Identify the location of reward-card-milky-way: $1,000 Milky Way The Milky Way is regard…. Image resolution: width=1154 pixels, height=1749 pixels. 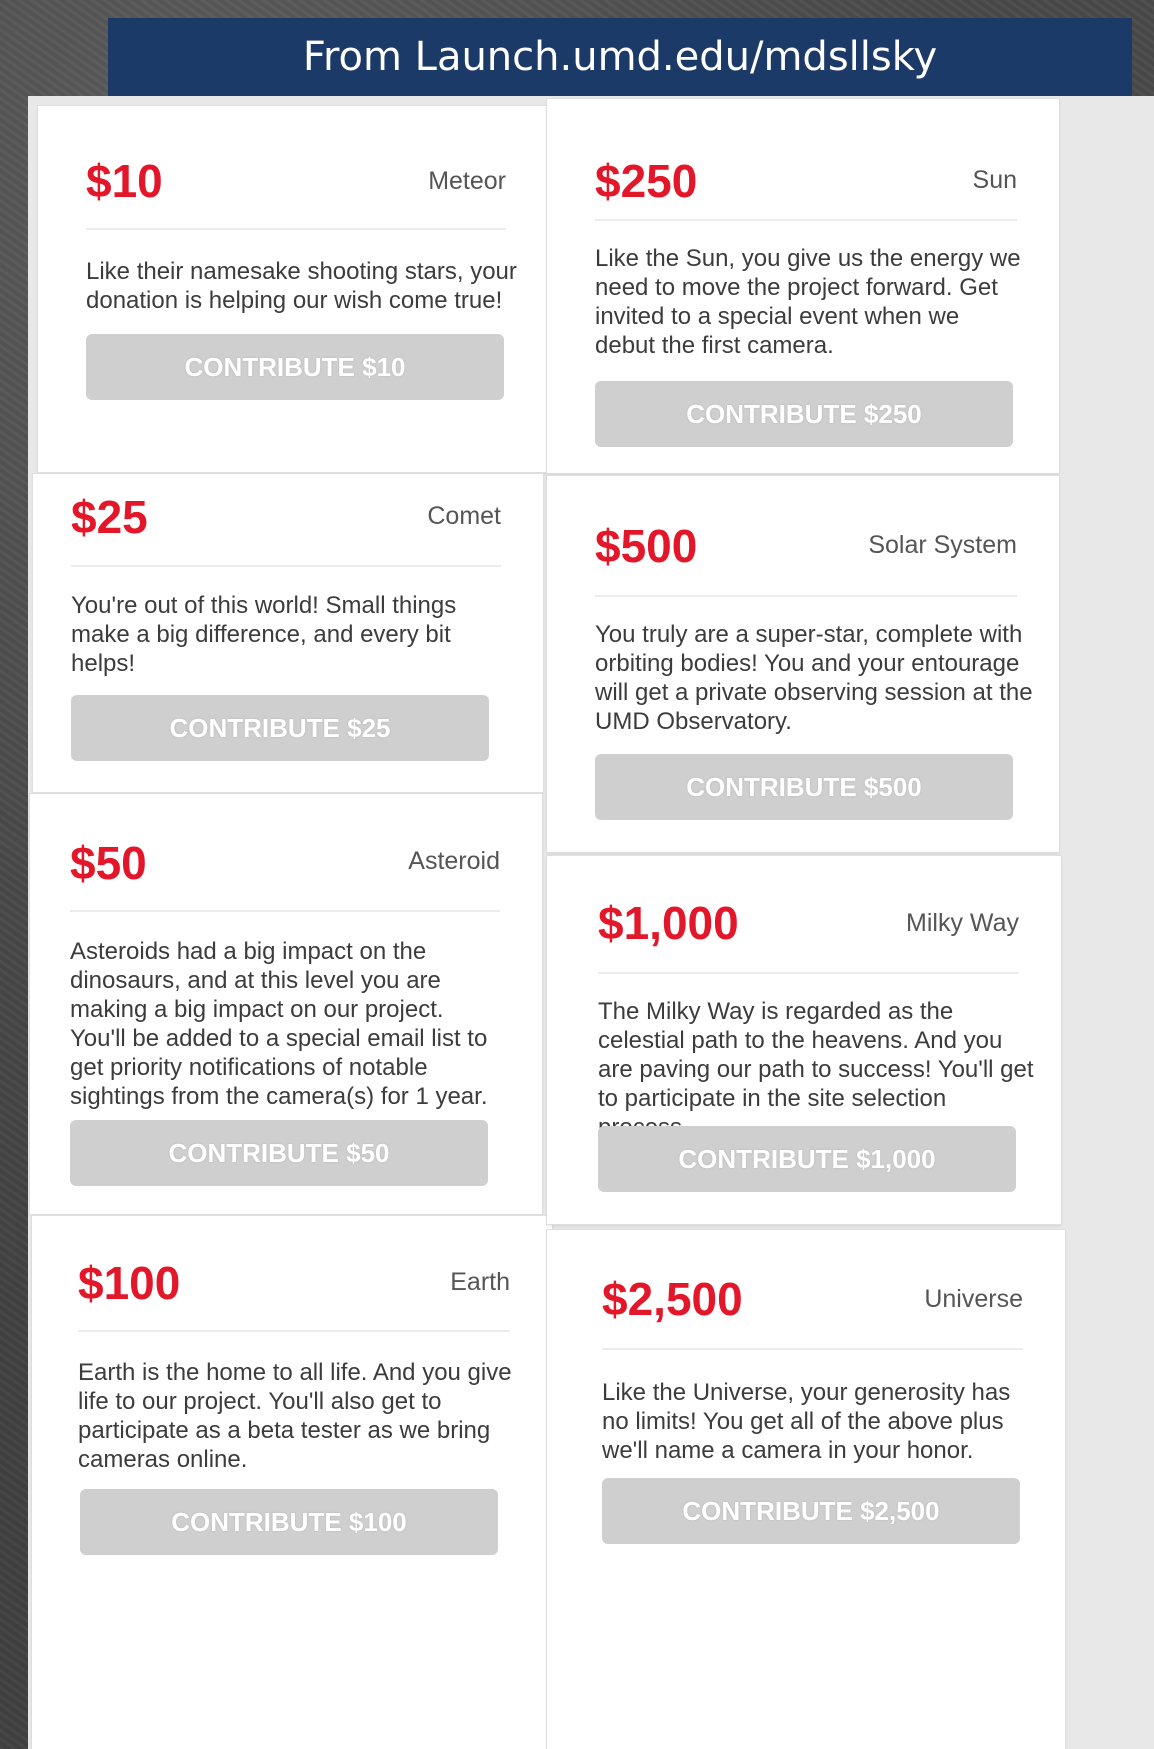
(804, 1040).